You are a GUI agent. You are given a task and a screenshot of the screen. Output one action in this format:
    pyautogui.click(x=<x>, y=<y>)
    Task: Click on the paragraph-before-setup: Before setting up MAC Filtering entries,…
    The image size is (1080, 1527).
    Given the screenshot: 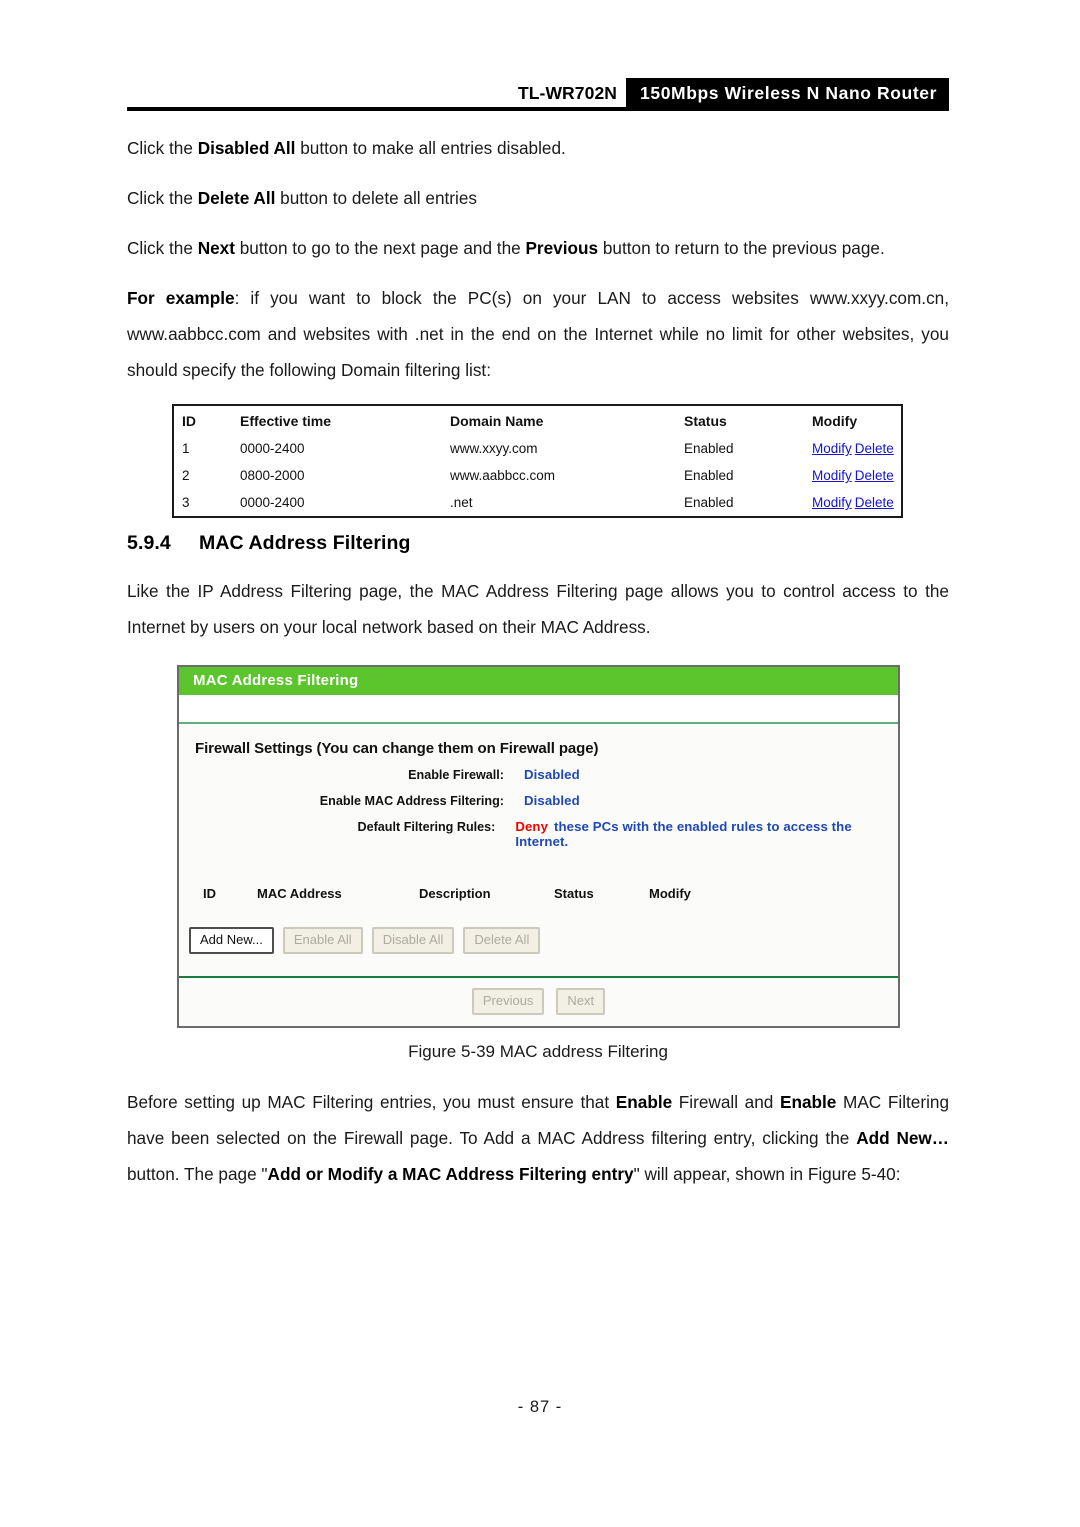 What is the action you would take?
    pyautogui.click(x=538, y=1138)
    